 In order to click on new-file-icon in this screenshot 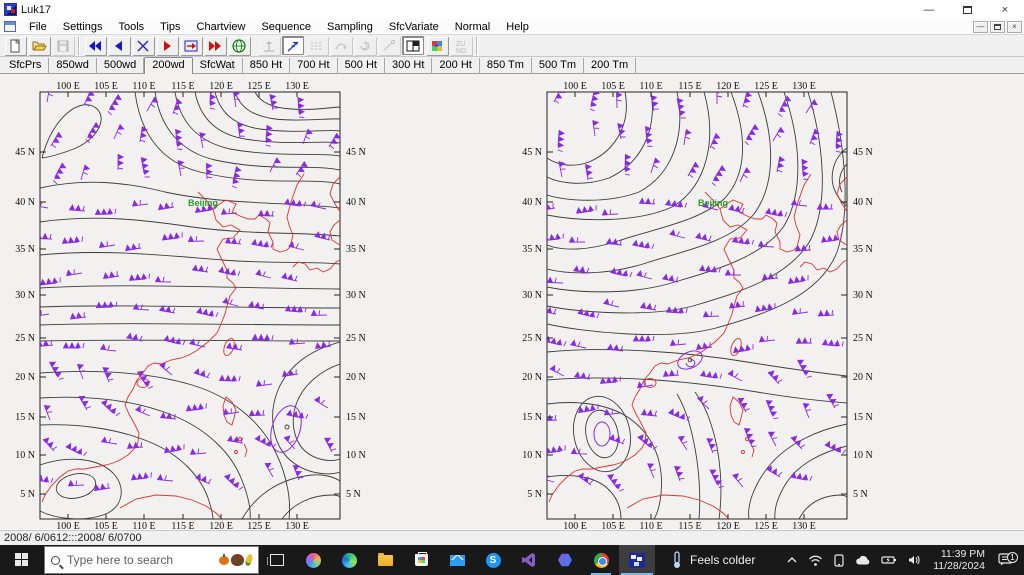, I will do `click(15, 45)`.